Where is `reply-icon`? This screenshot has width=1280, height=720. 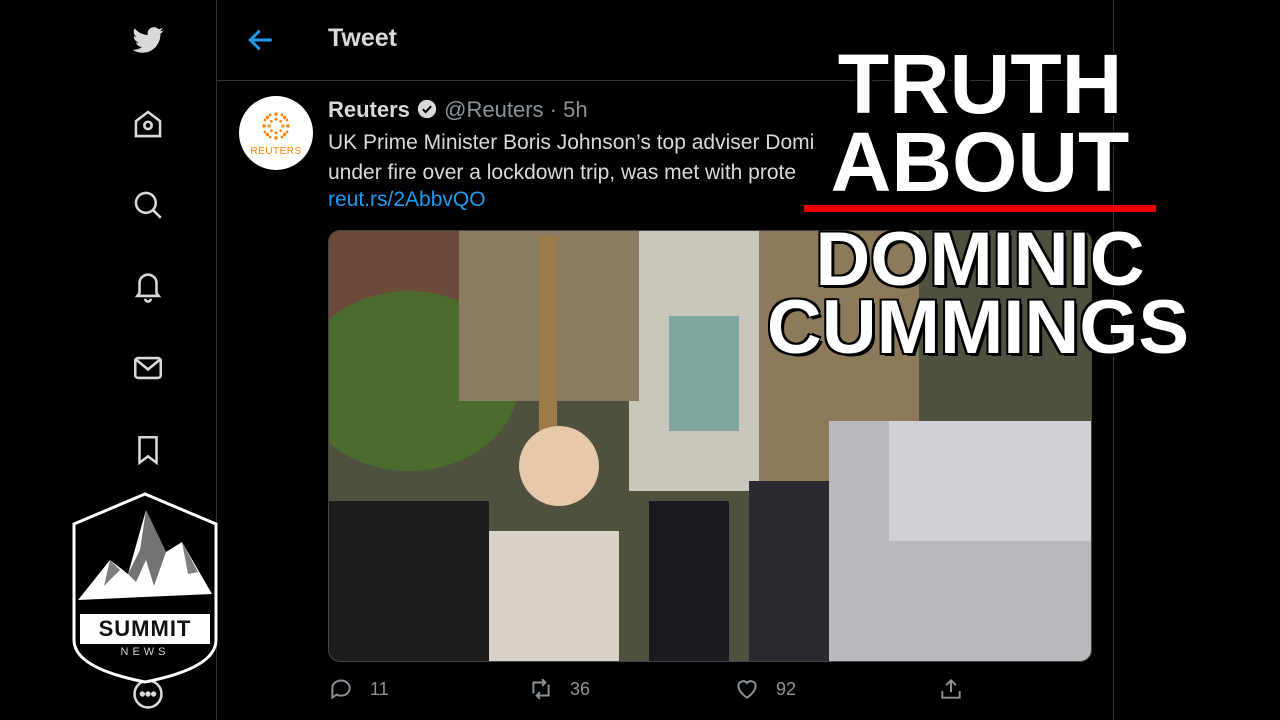 reply-icon is located at coordinates (341, 689).